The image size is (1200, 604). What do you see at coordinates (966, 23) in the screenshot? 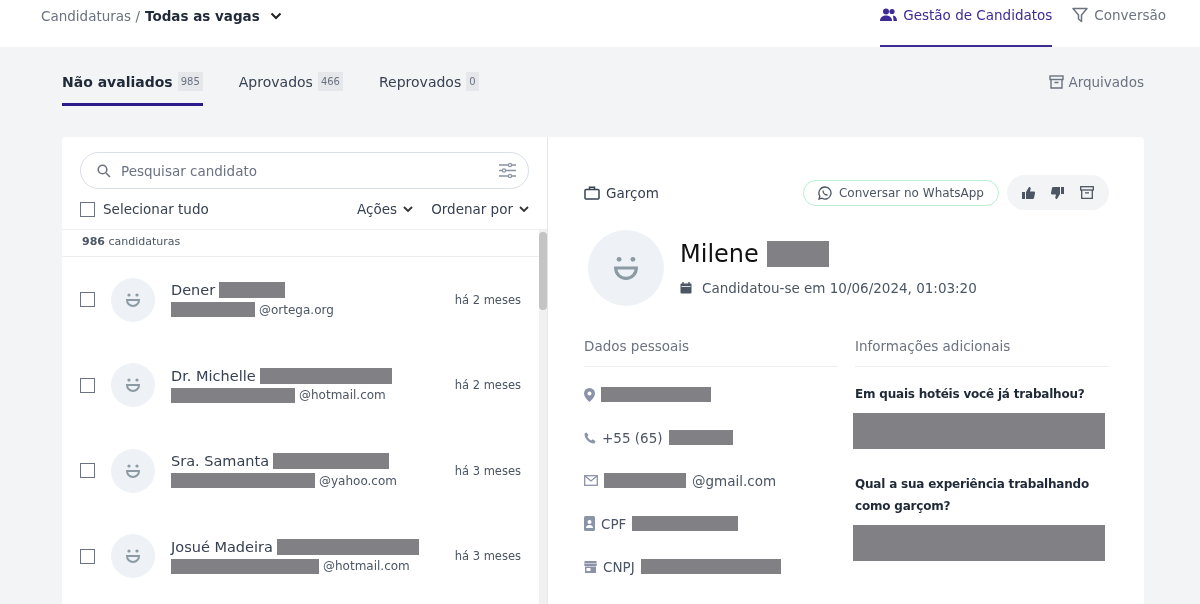
I see `nav-tab: Gestão de Candidatos` at bounding box center [966, 23].